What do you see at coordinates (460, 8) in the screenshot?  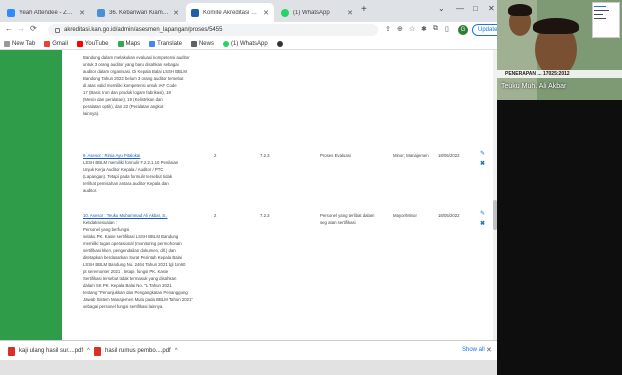 I see `minimize-icon: —` at bounding box center [460, 8].